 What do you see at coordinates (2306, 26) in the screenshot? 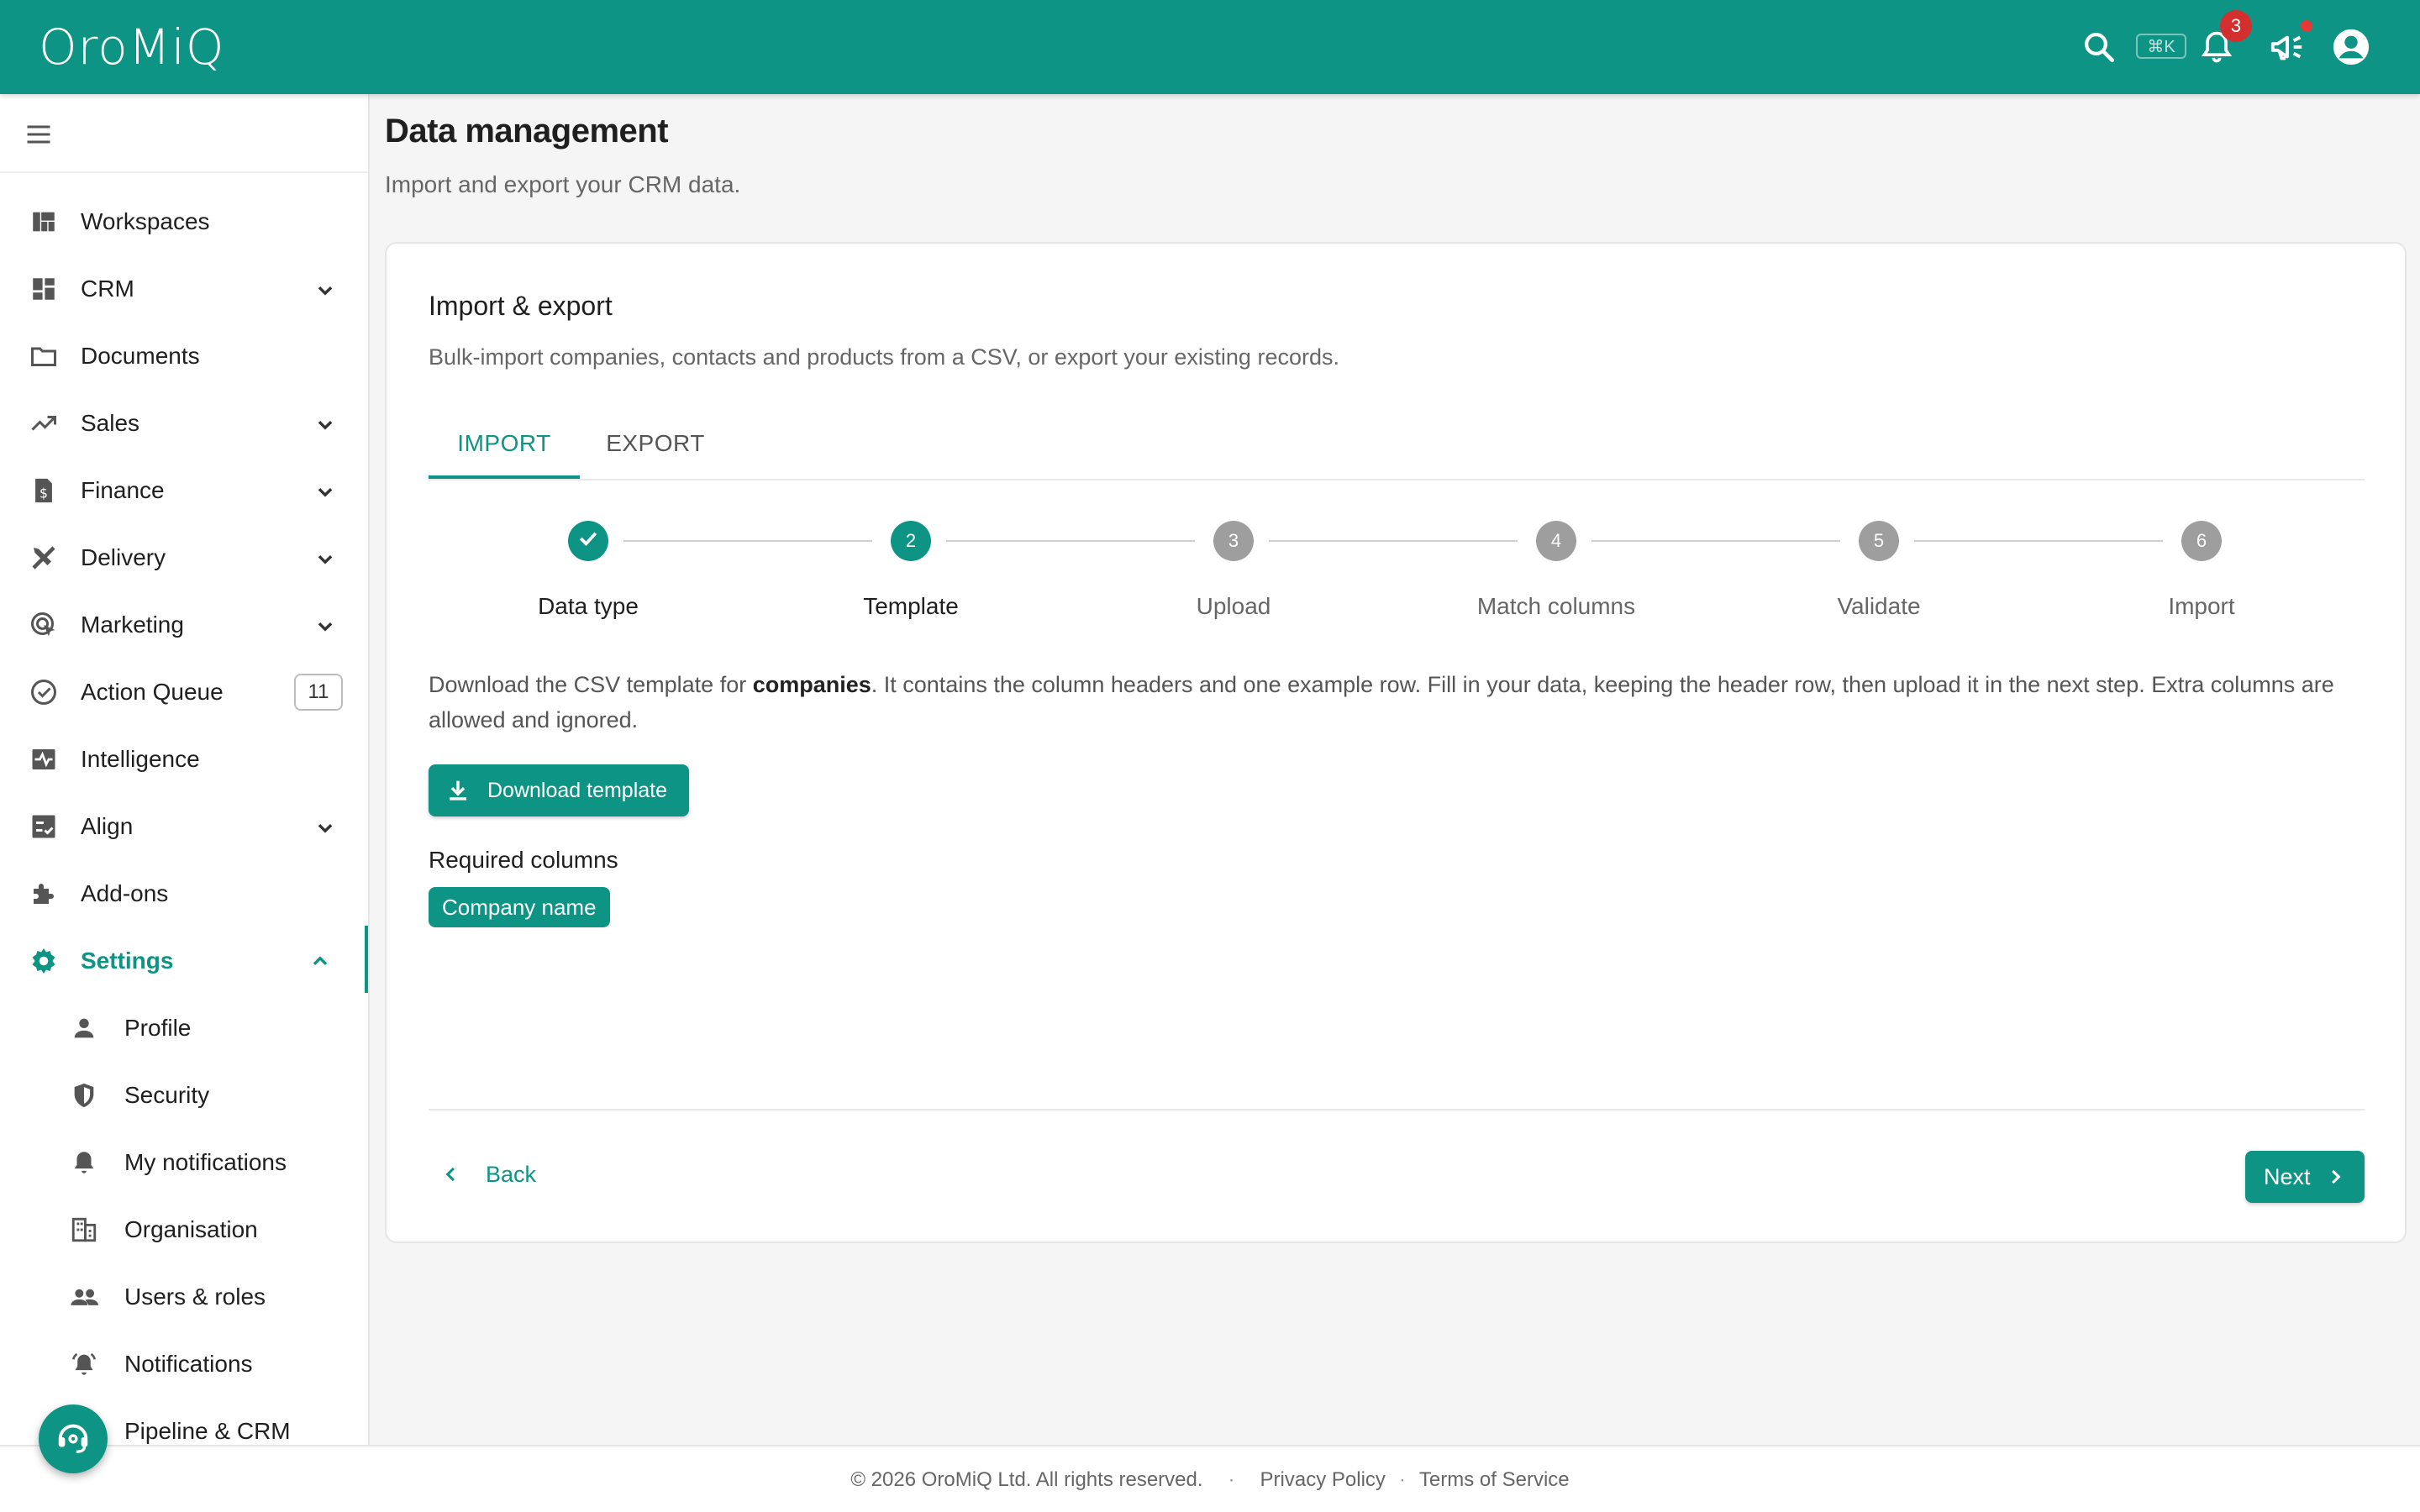
I see `announcement-dot` at bounding box center [2306, 26].